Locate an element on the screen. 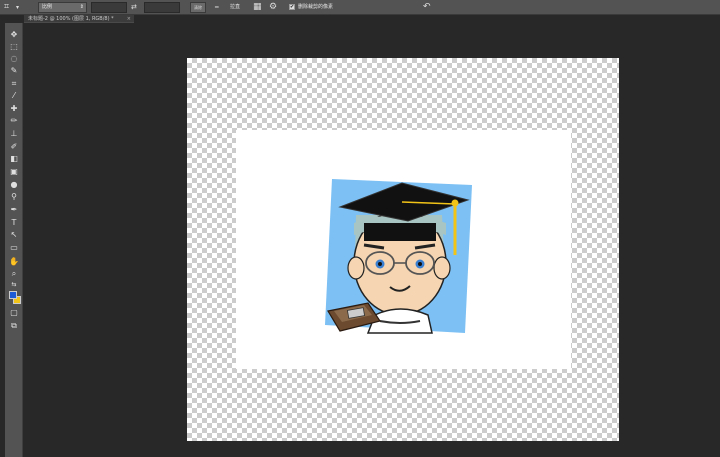 The image size is (720, 457). width-input is located at coordinates (109, 7).